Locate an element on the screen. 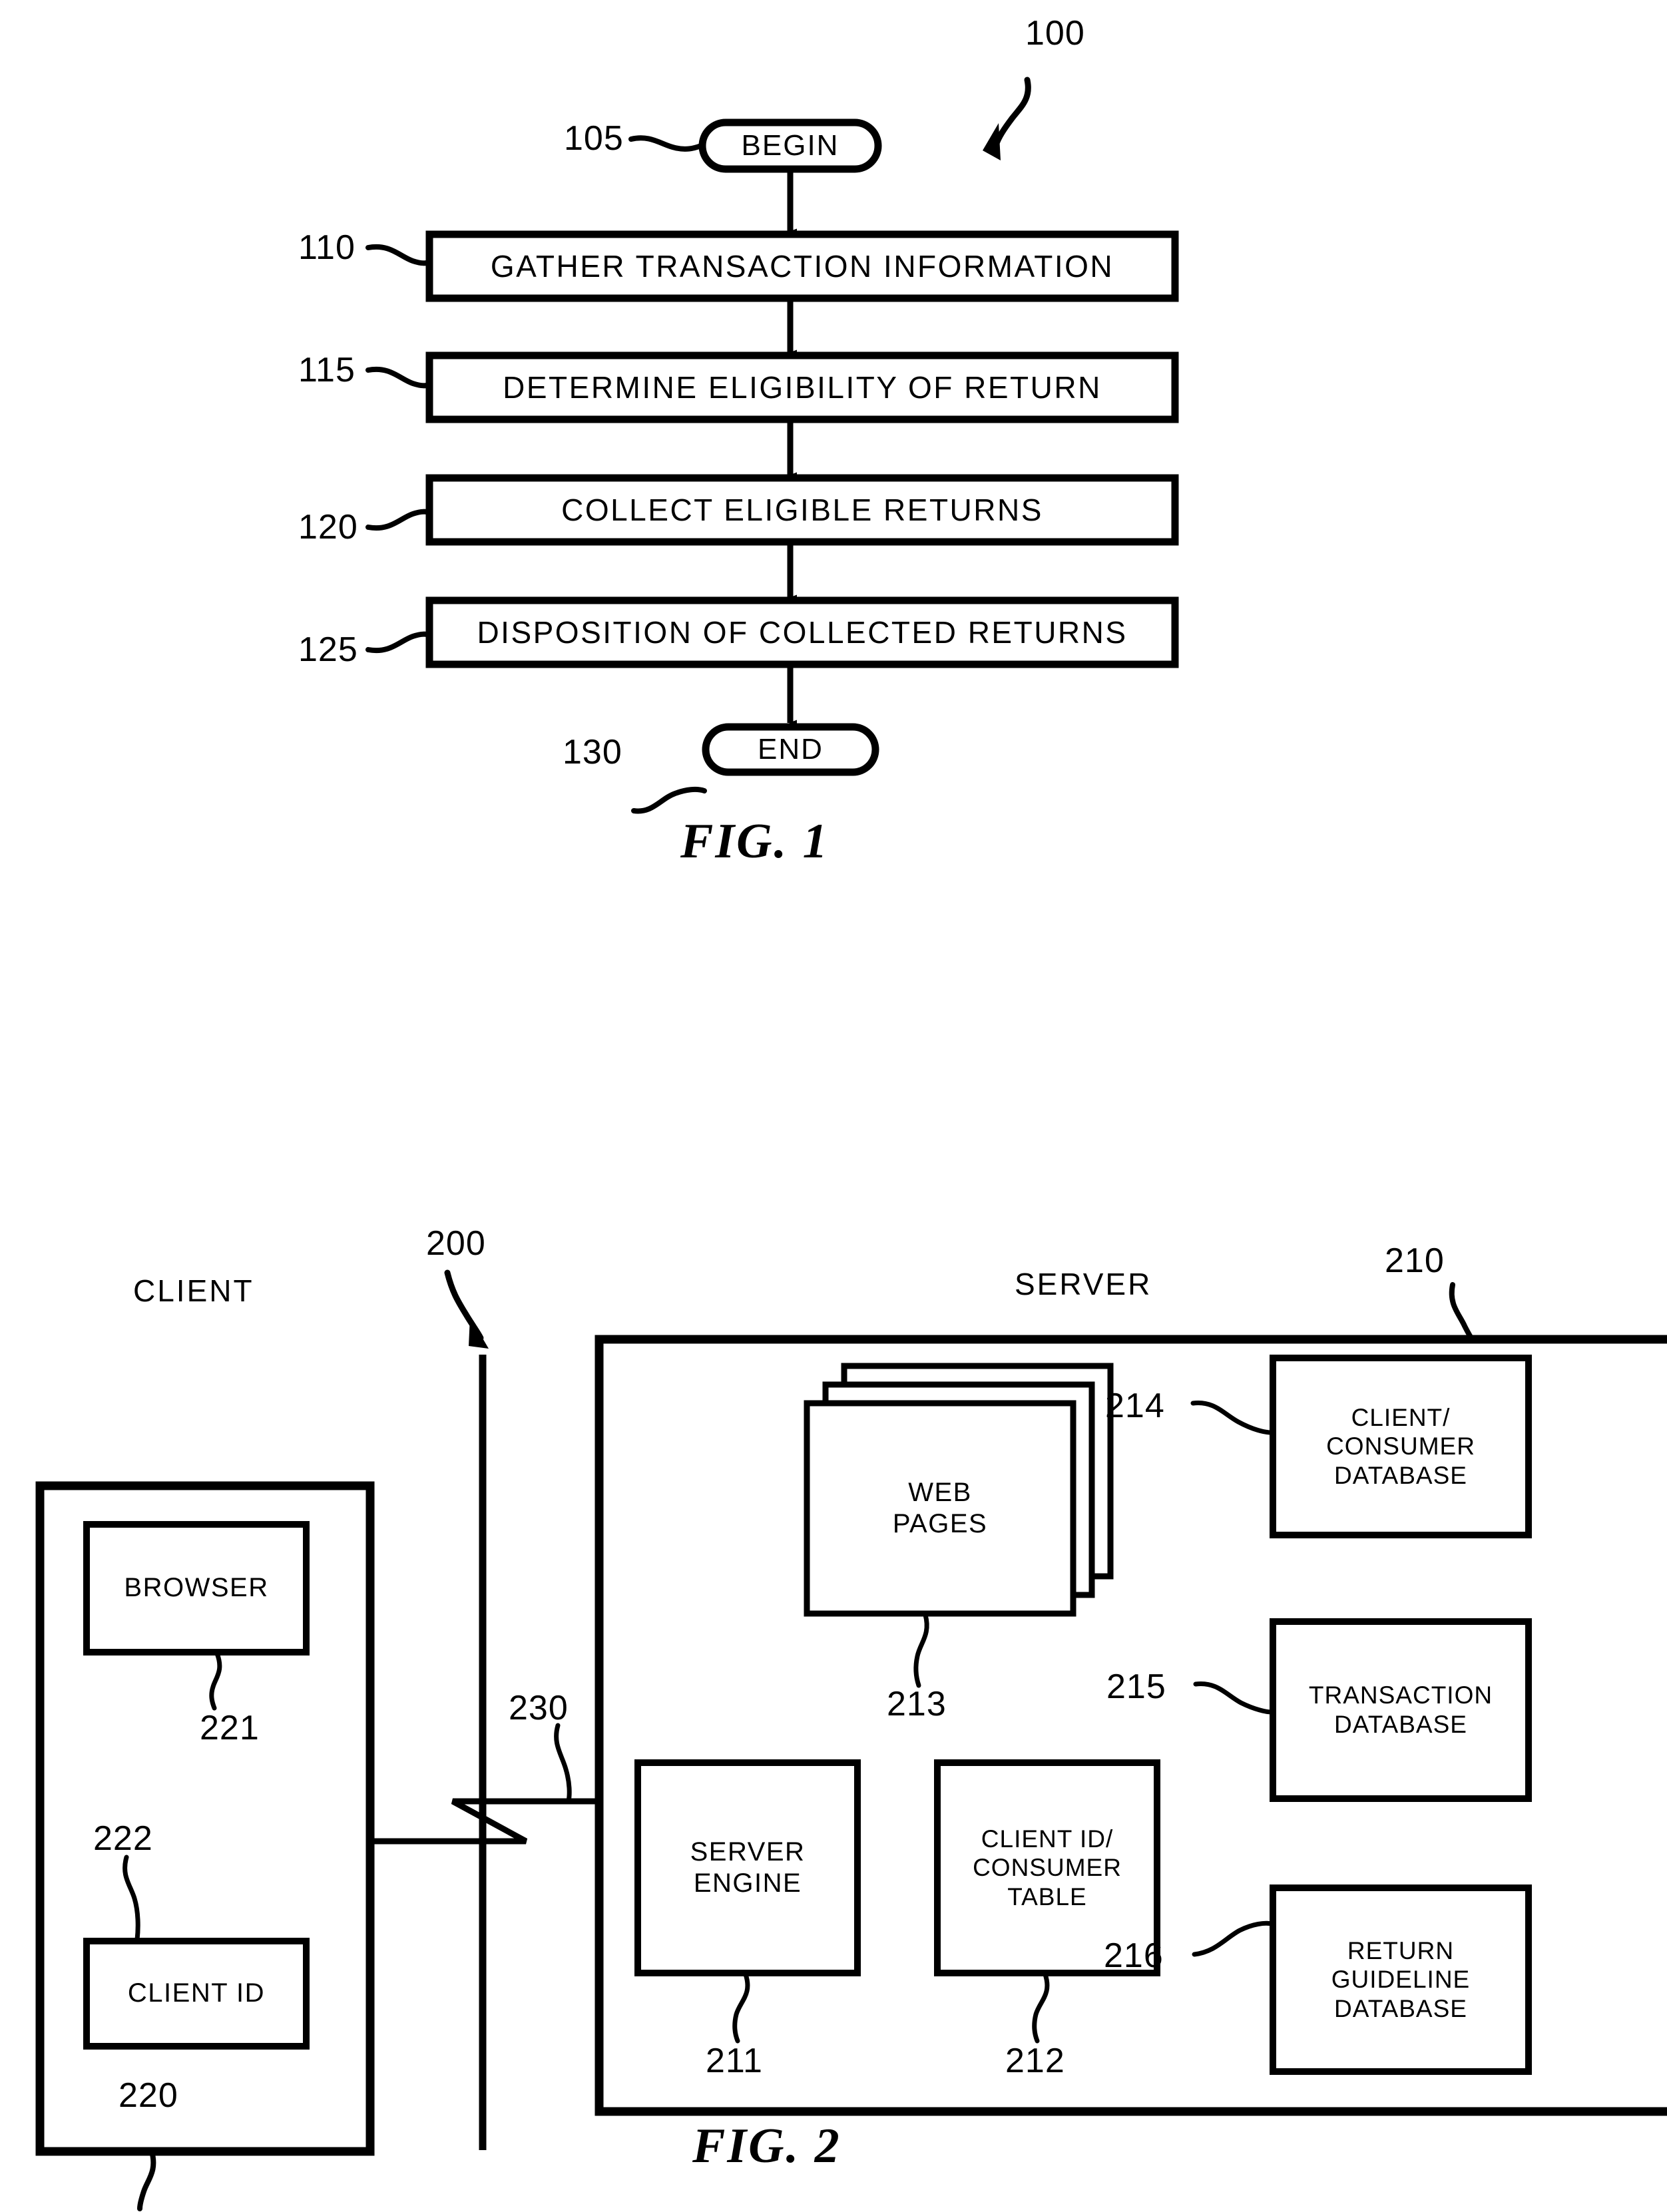  ref-number-105: 105 is located at coordinates (594, 139).